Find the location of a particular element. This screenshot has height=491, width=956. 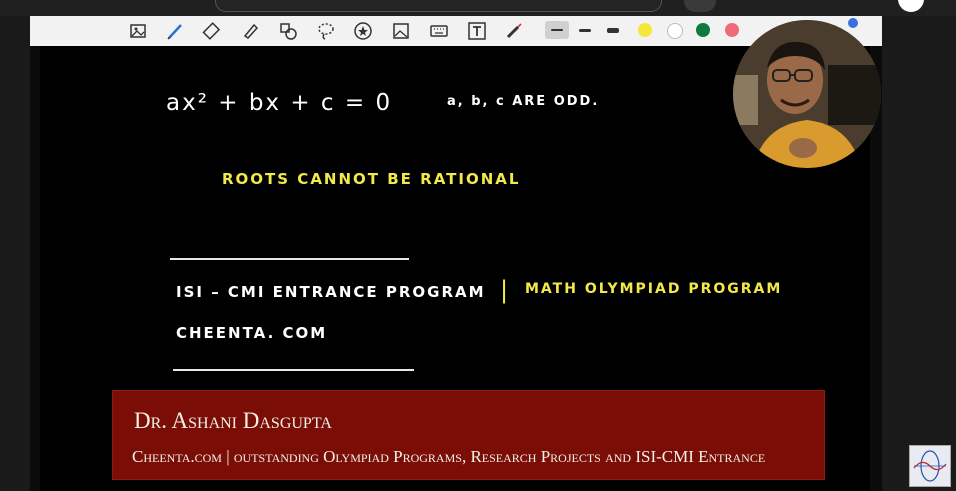

presenter-image is located at coordinates (807, 94).